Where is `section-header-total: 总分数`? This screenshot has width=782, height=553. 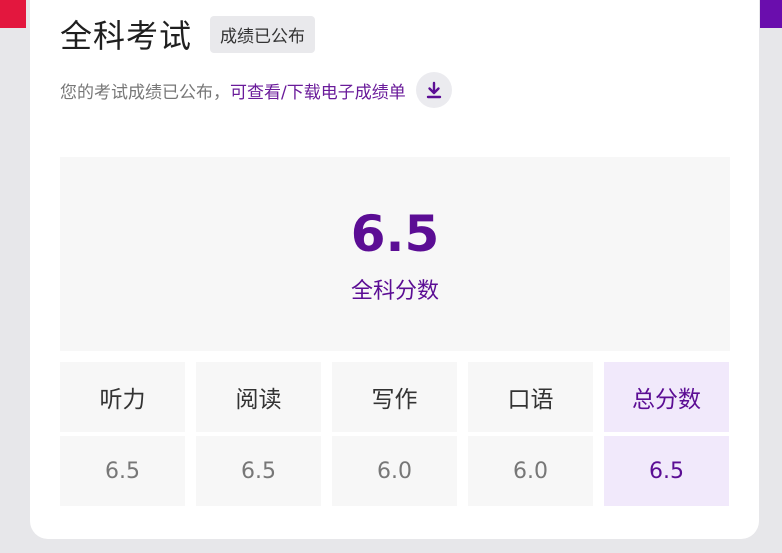
section-header-total: 总分数 is located at coordinates (666, 397).